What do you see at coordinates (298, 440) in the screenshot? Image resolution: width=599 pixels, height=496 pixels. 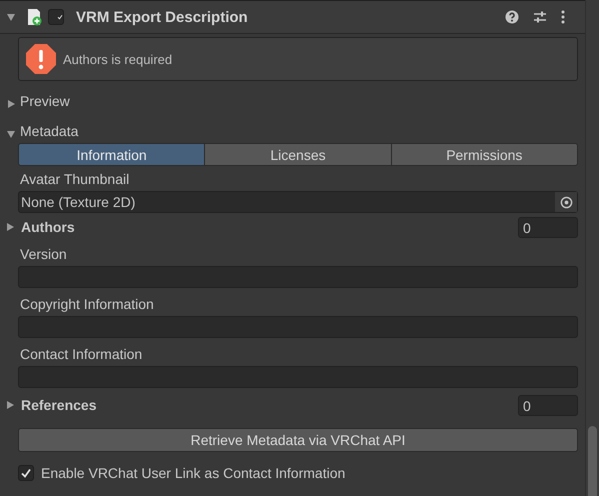 I see `retrieve-metadata-button: Retrieve Metadata via VRChat API` at bounding box center [298, 440].